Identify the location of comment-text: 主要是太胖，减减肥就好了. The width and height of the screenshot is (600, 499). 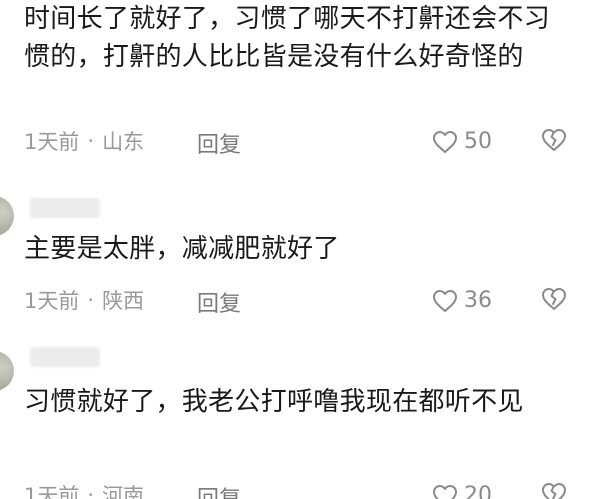
(182, 249).